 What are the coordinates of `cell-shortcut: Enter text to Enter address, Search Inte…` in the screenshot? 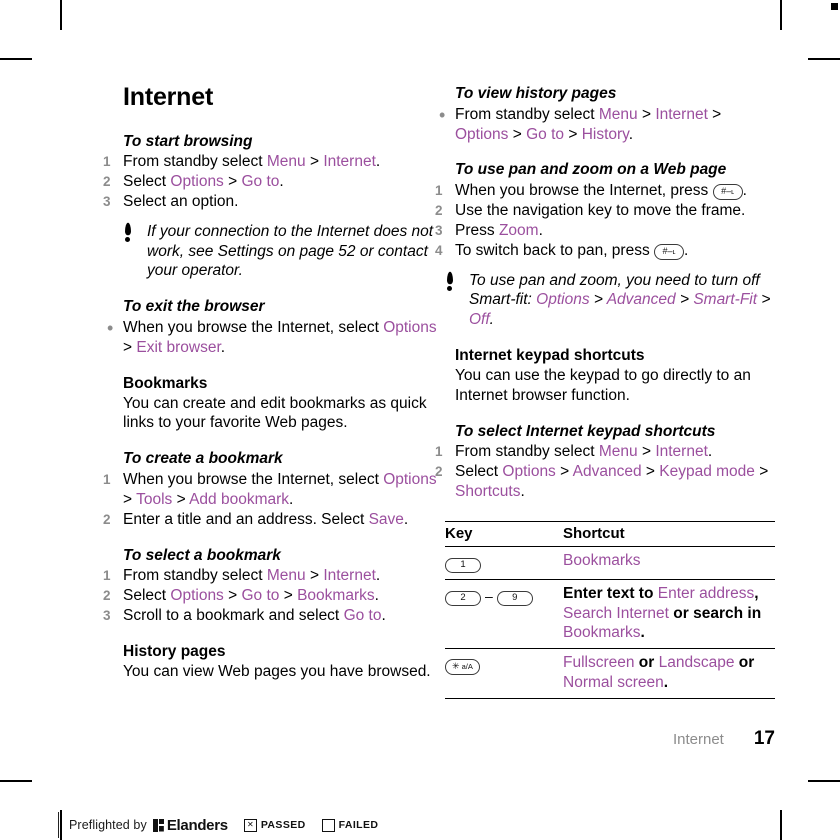 It's located at (669, 614).